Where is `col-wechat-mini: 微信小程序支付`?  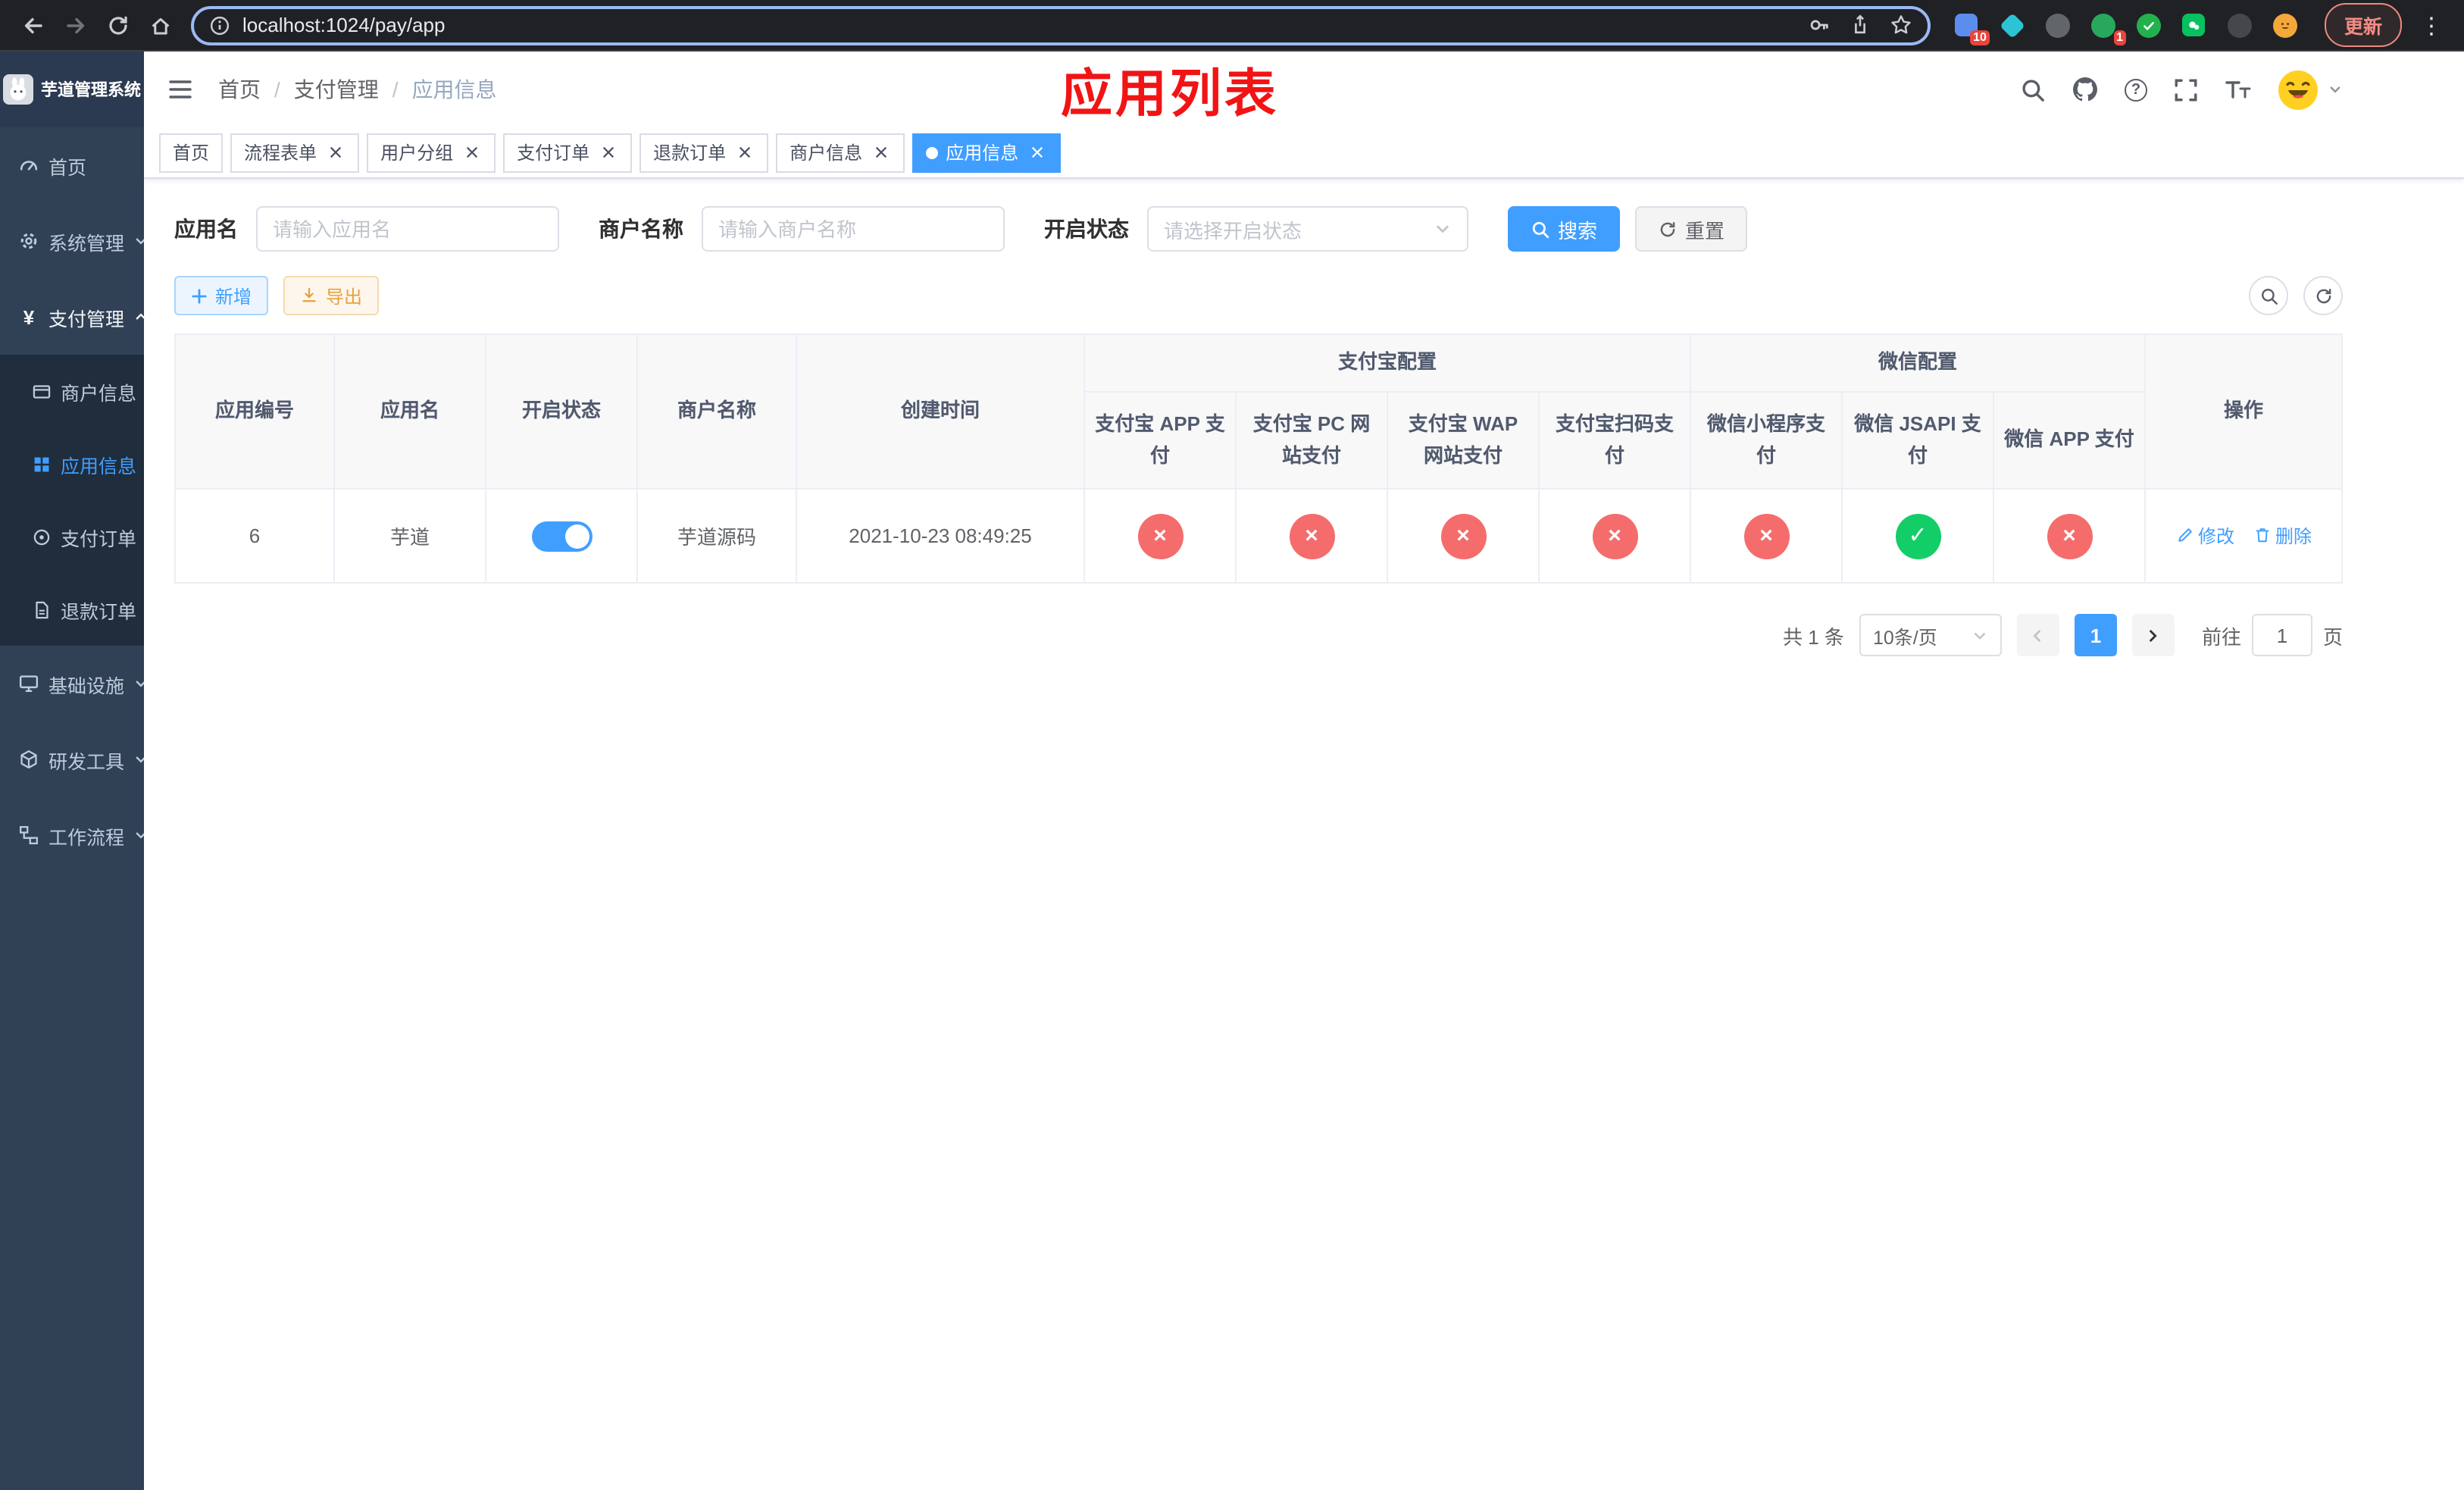
col-wechat-mini: 微信小程序支付 is located at coordinates (1766, 441).